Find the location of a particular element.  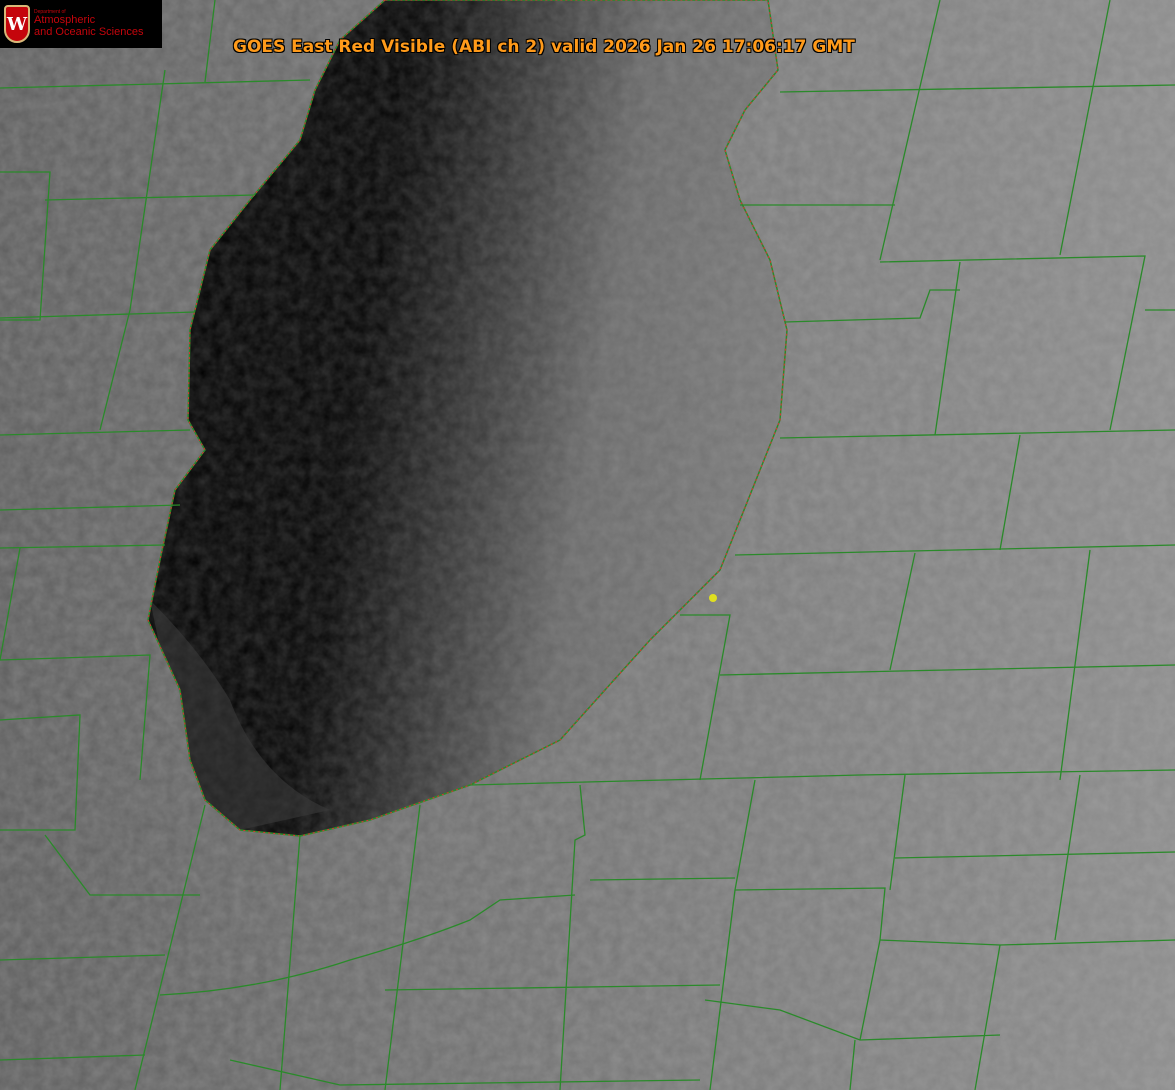

uw-crest-icon: W is located at coordinates (17, 24).